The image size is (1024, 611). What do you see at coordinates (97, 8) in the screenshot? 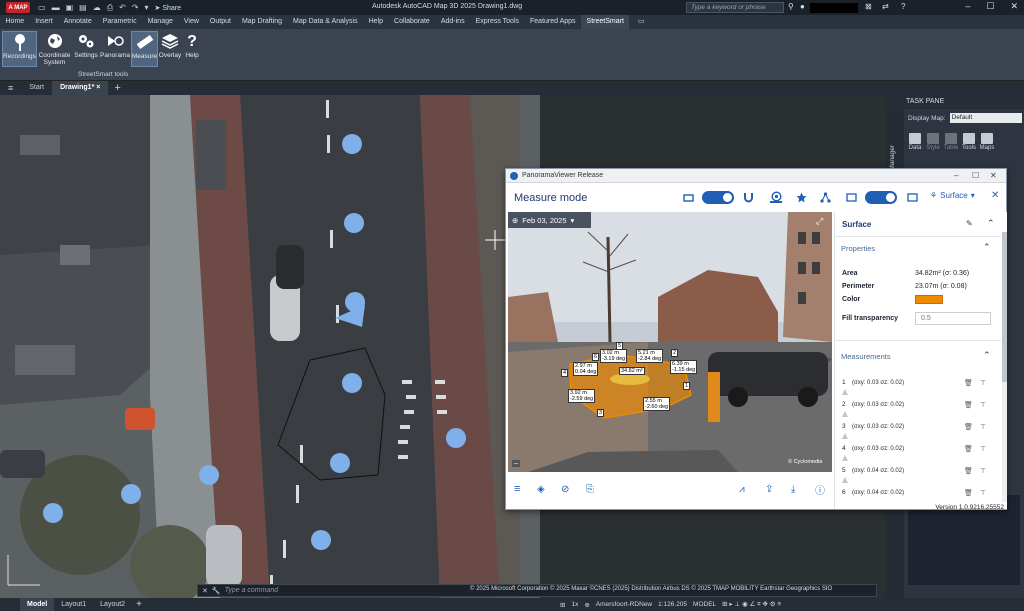
I see `cloud-icon: ☁` at bounding box center [97, 8].